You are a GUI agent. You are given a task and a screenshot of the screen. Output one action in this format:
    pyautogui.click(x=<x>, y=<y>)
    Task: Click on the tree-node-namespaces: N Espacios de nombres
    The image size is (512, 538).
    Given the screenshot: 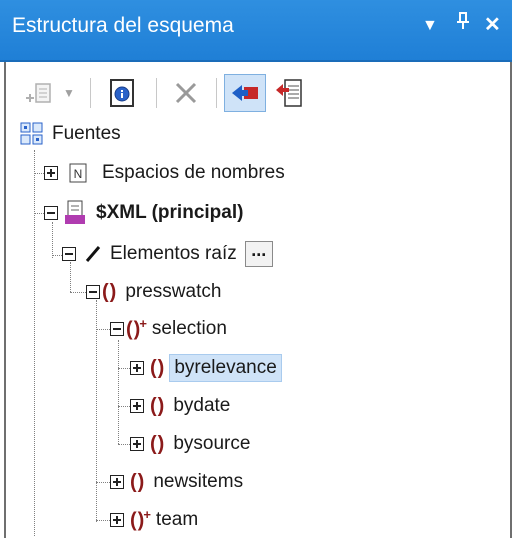 What is the action you would take?
    pyautogui.click(x=164, y=173)
    